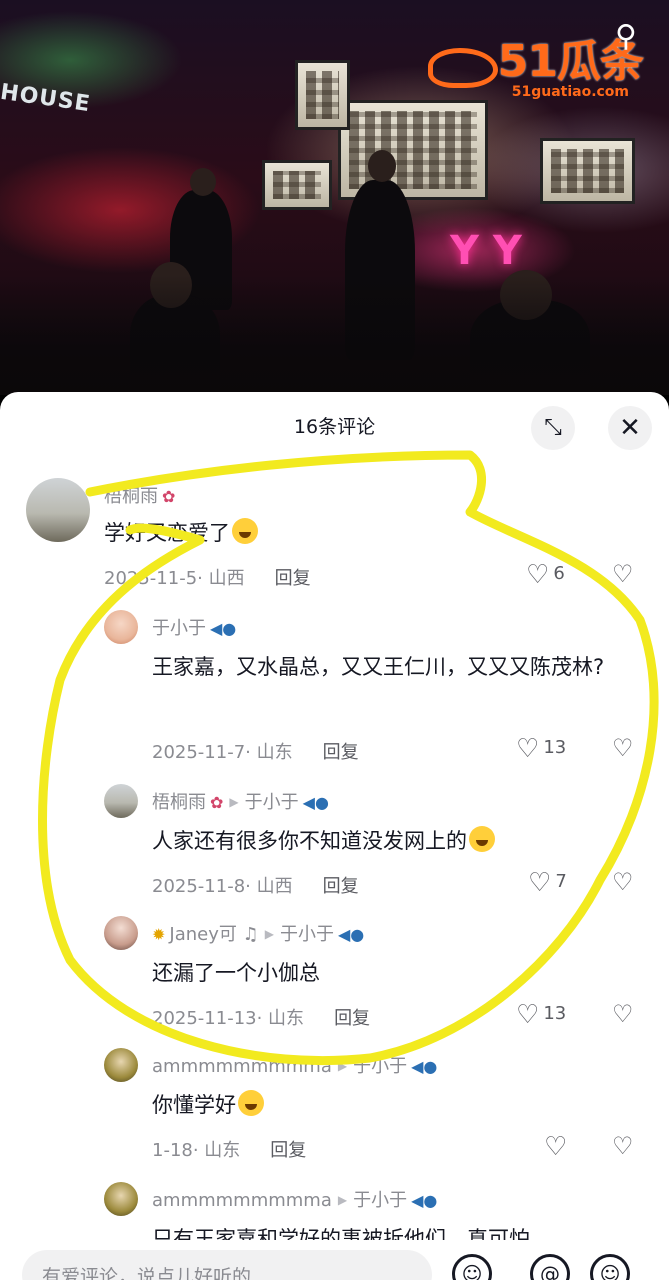  What do you see at coordinates (462, 68) in the screenshot?
I see `fish-logo-icon` at bounding box center [462, 68].